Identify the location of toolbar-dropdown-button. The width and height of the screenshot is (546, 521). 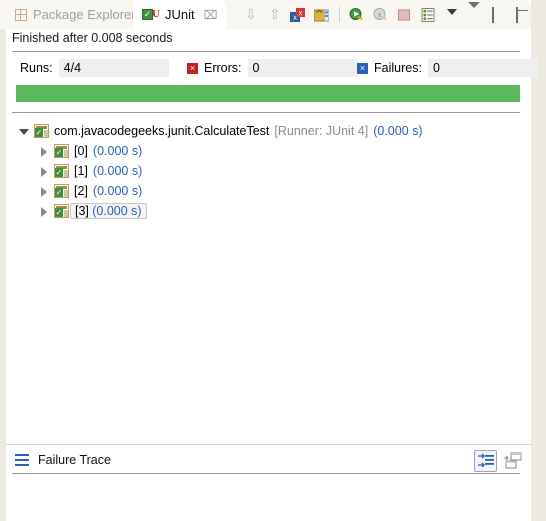
(453, 15).